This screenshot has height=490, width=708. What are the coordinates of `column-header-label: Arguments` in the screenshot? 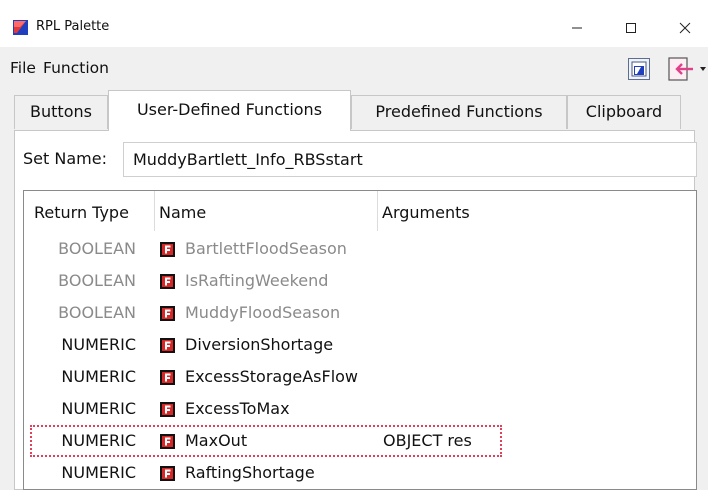 It's located at (426, 212).